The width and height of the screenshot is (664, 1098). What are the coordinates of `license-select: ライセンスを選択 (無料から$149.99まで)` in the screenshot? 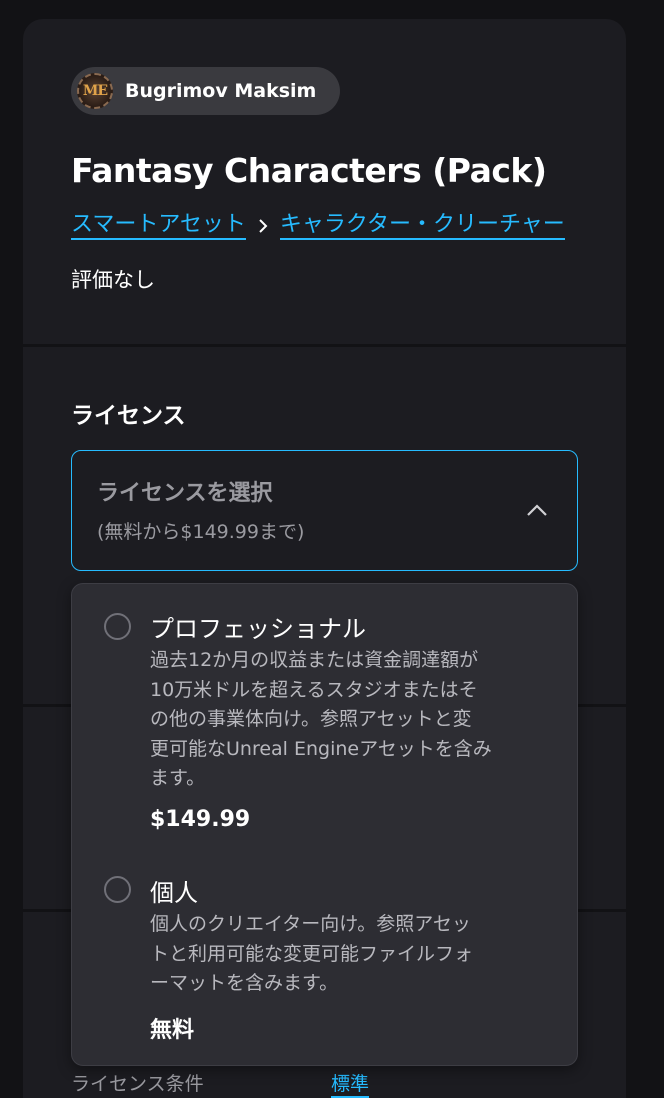 It's located at (324, 510).